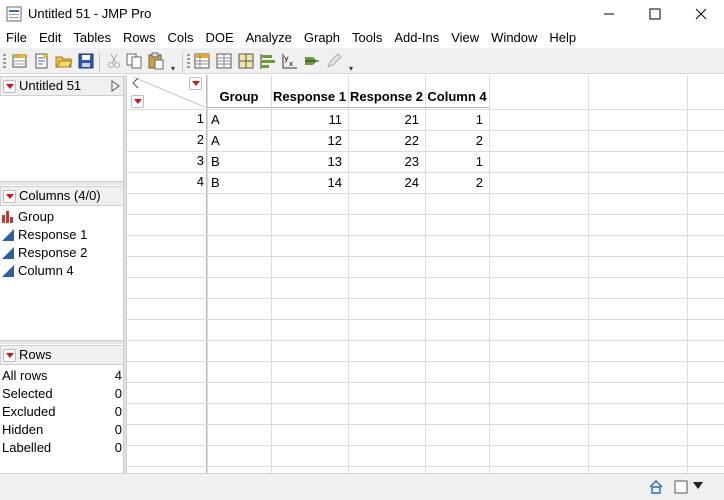  Describe the element at coordinates (322, 38) in the screenshot. I see `menu-graph: Graph` at that location.